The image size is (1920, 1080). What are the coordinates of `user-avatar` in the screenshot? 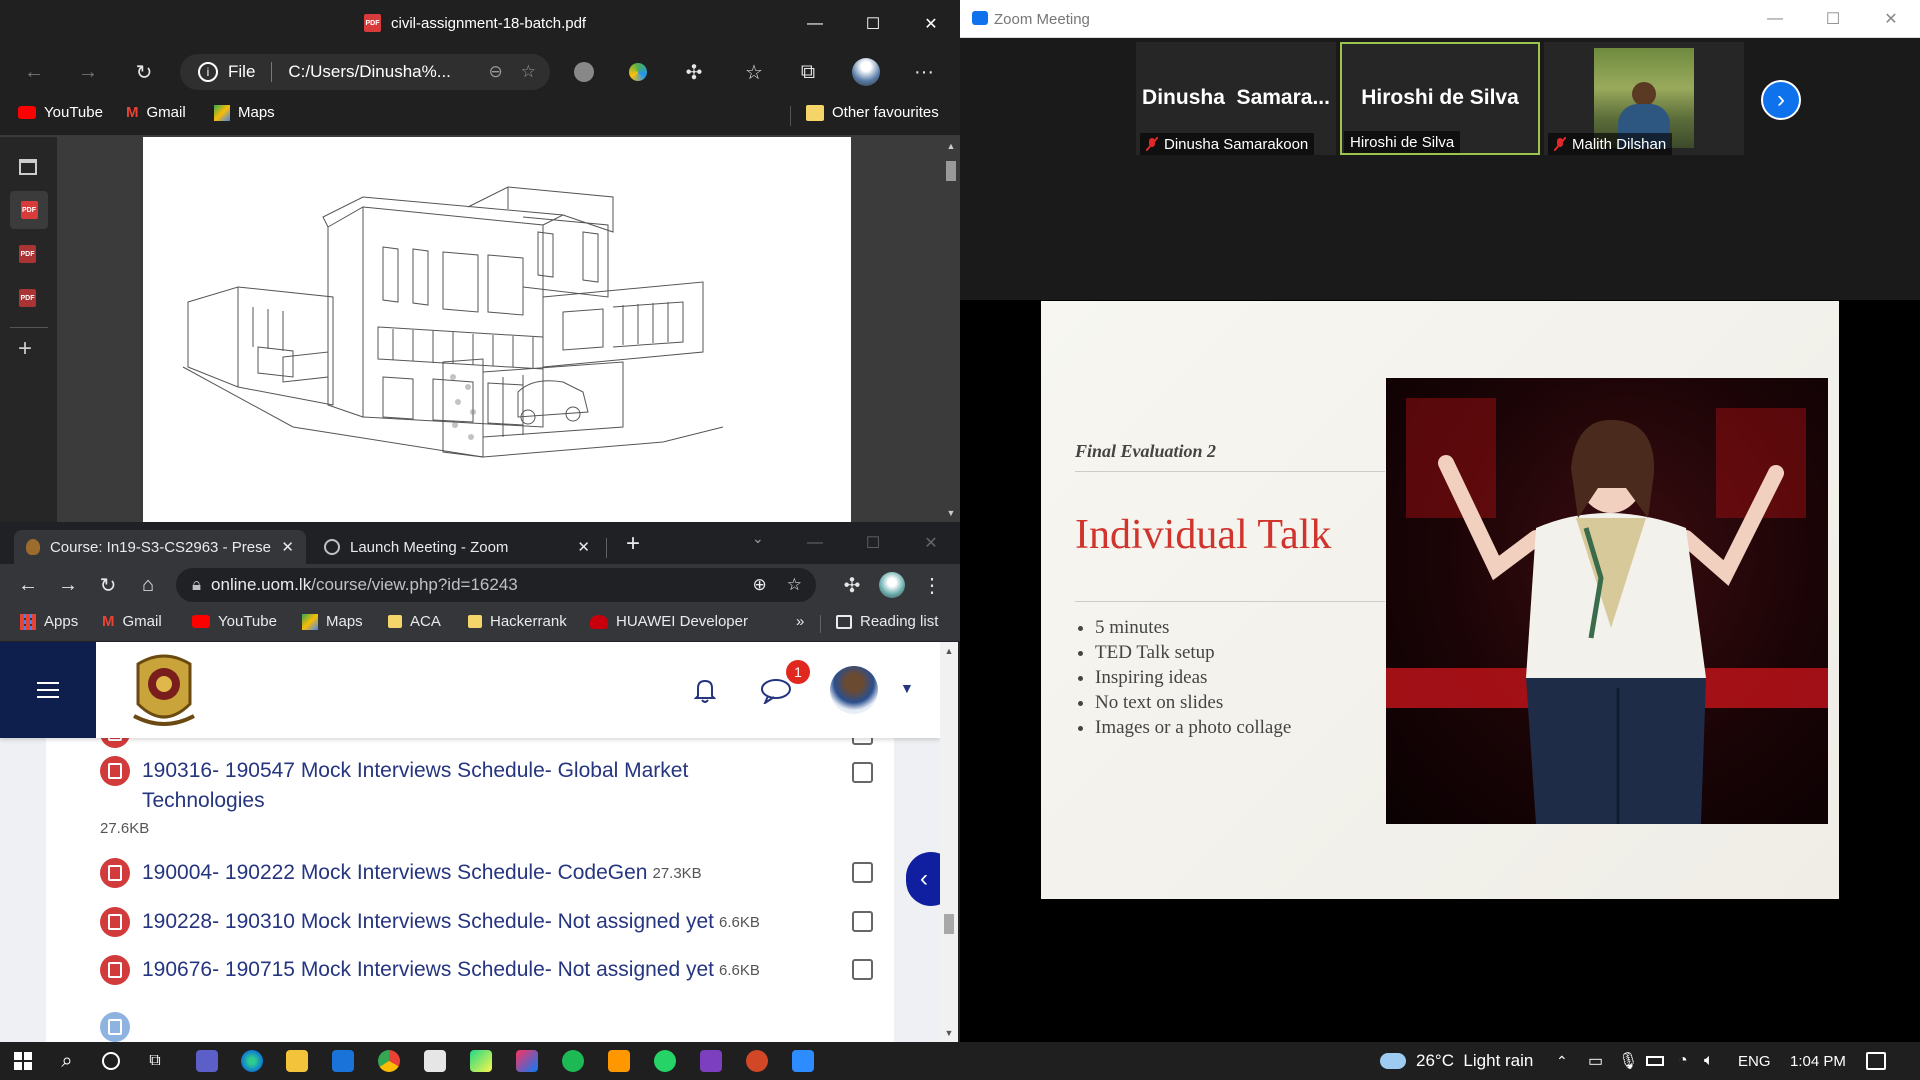 It's located at (854, 690).